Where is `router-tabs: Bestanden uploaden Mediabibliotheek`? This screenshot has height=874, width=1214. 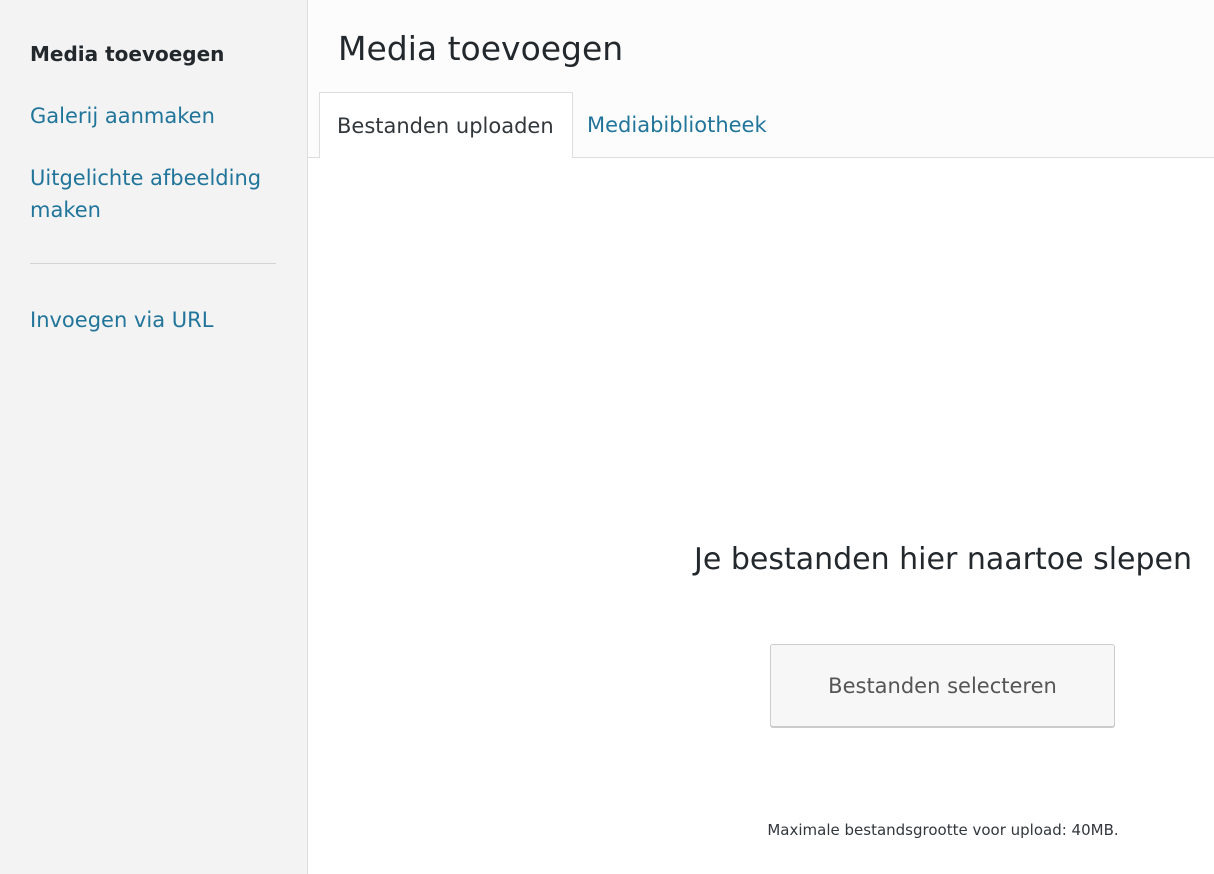
router-tabs: Bestanden uploaden Mediabibliotheek is located at coordinates (761, 125).